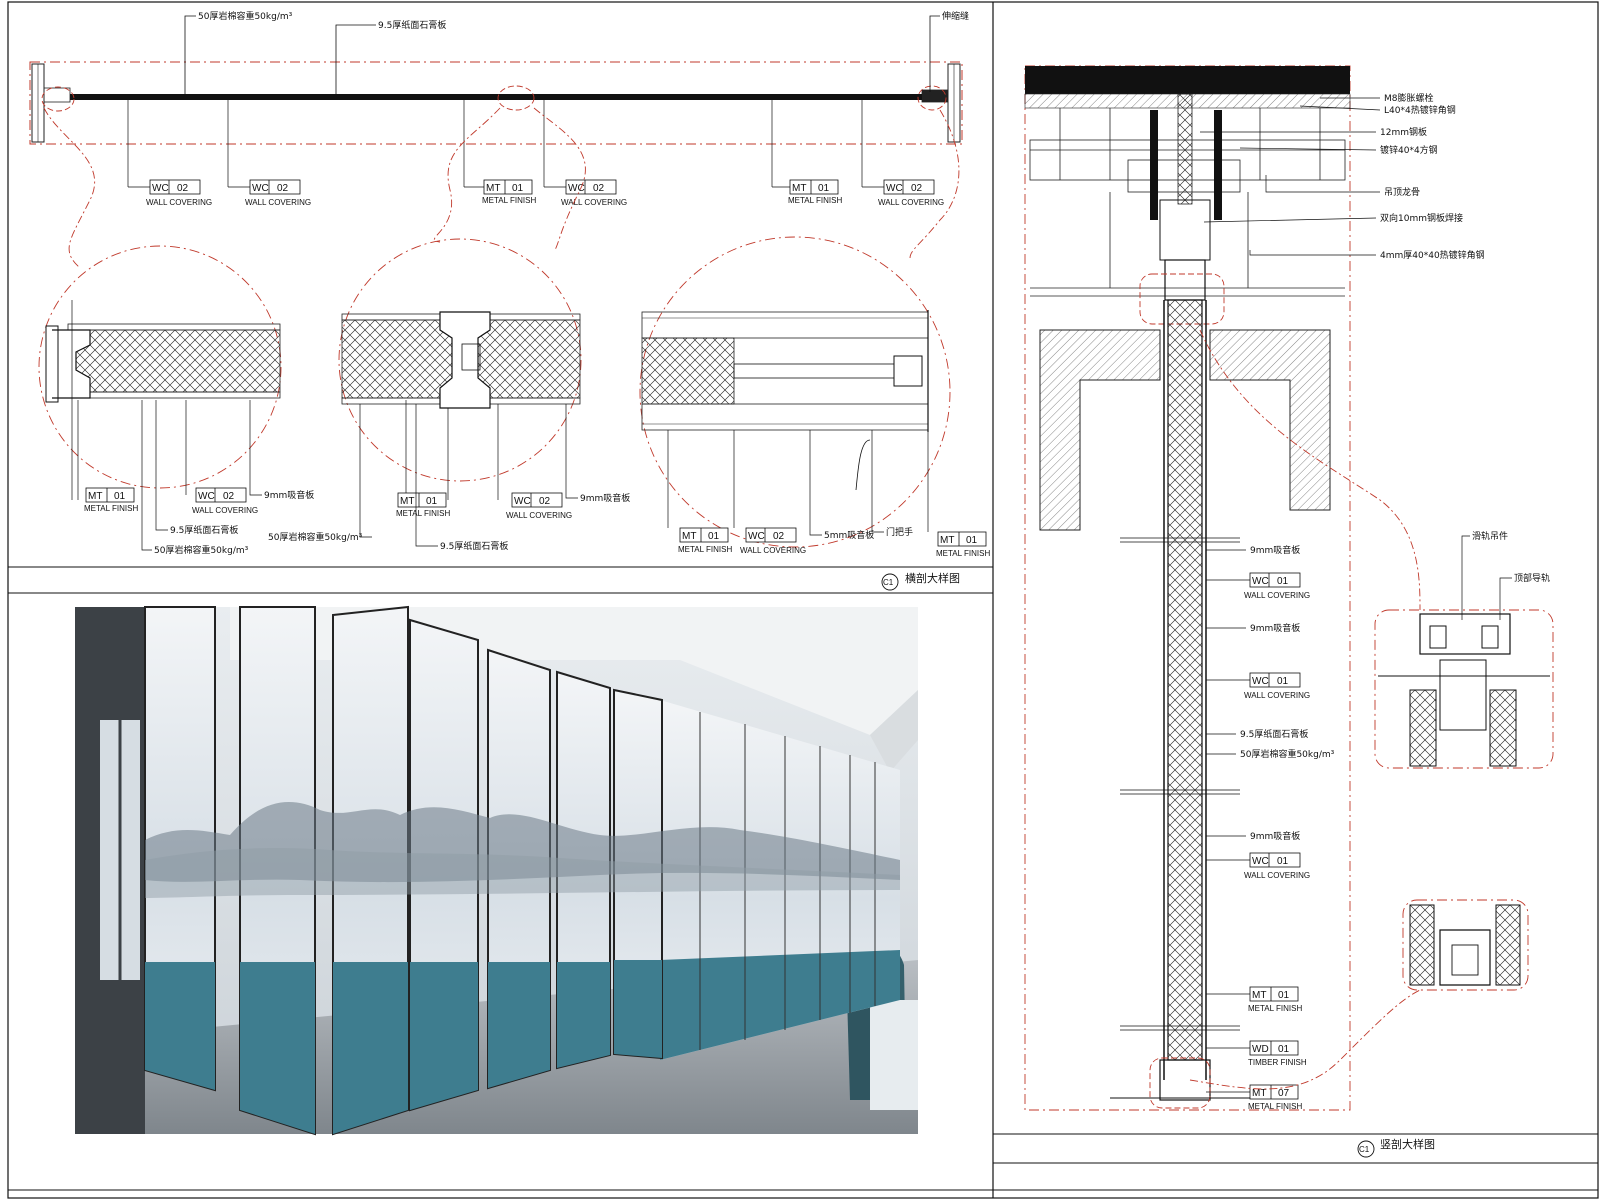 The image size is (1600, 1200). I want to click on plan-title-block: C1 横剖大样图, so click(920, 581).